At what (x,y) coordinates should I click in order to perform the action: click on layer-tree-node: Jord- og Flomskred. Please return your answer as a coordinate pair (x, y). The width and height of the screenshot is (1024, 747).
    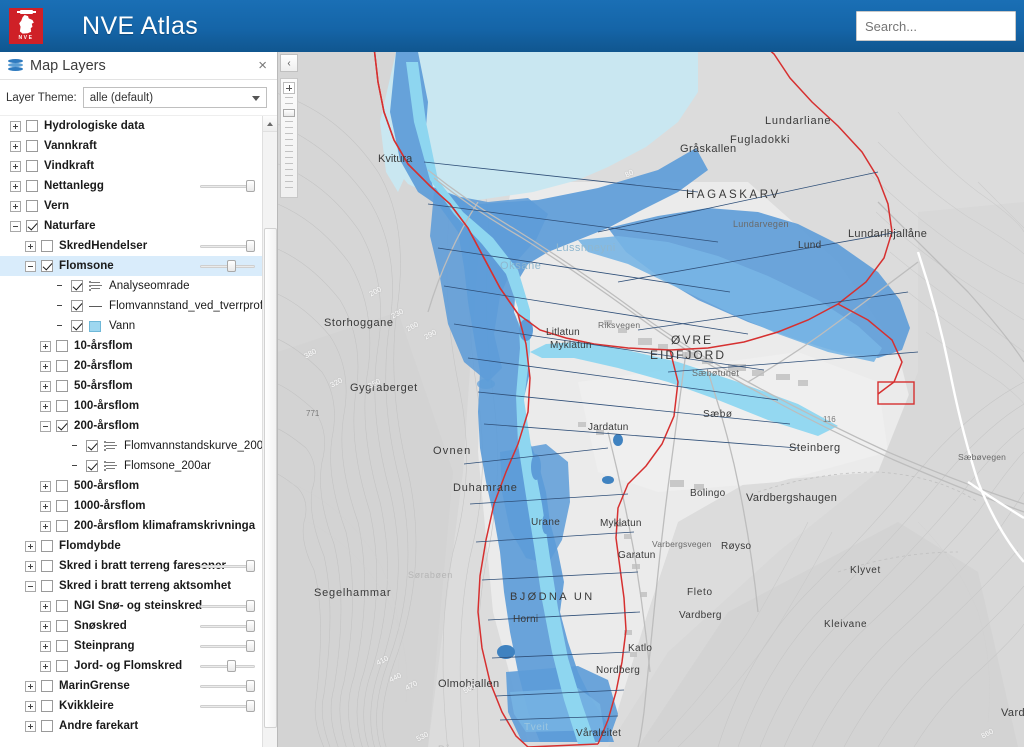
    Looking at the image, I should click on (131, 666).